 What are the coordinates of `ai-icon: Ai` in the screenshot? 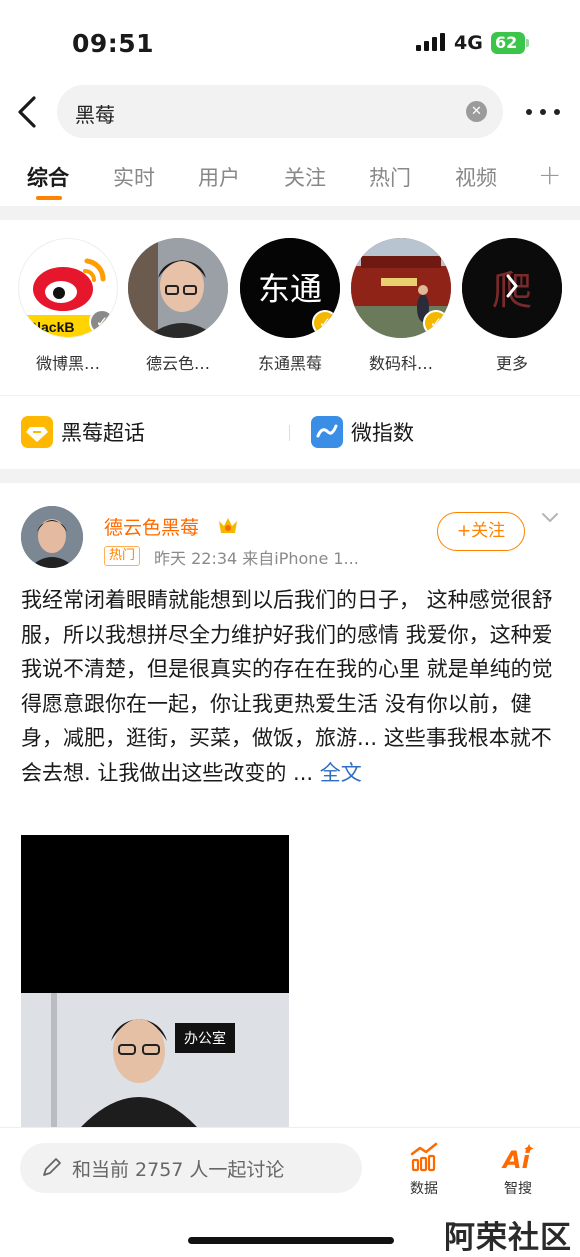 It's located at (517, 1159).